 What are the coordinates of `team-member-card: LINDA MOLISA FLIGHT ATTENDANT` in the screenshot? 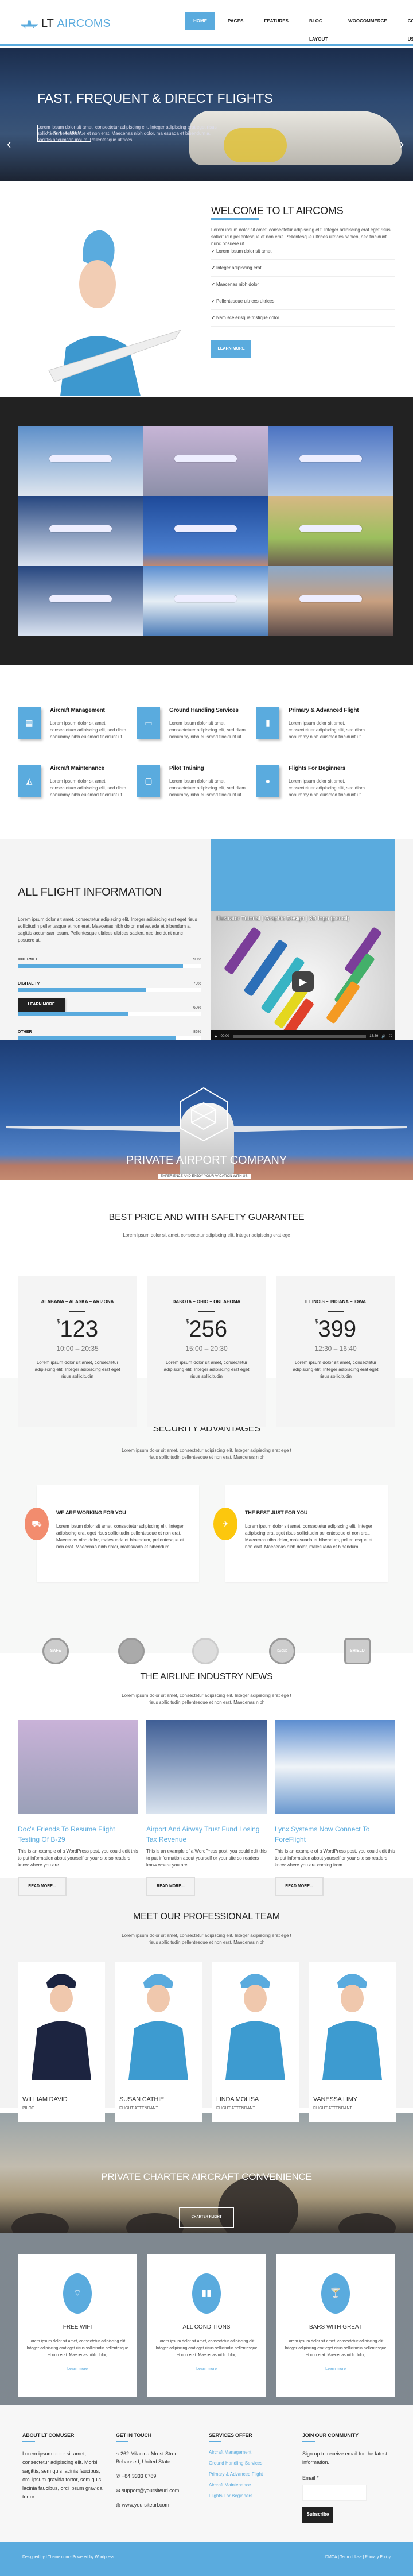 It's located at (255, 2042).